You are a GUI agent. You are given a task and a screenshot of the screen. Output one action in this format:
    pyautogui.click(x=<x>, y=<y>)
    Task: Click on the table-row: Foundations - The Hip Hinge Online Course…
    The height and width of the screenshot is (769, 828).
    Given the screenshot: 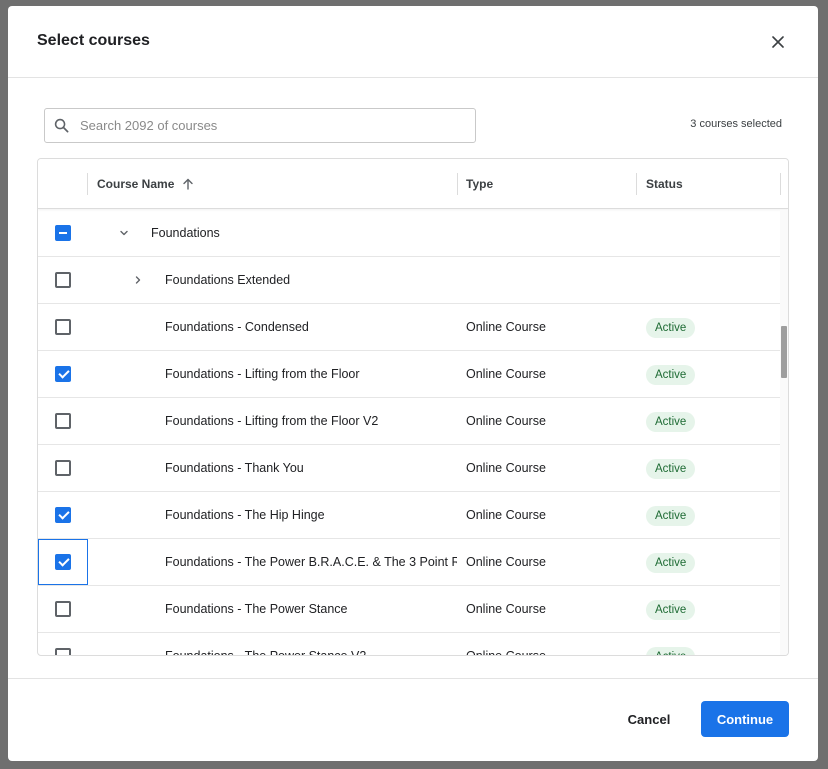 What is the action you would take?
    pyautogui.click(x=410, y=515)
    